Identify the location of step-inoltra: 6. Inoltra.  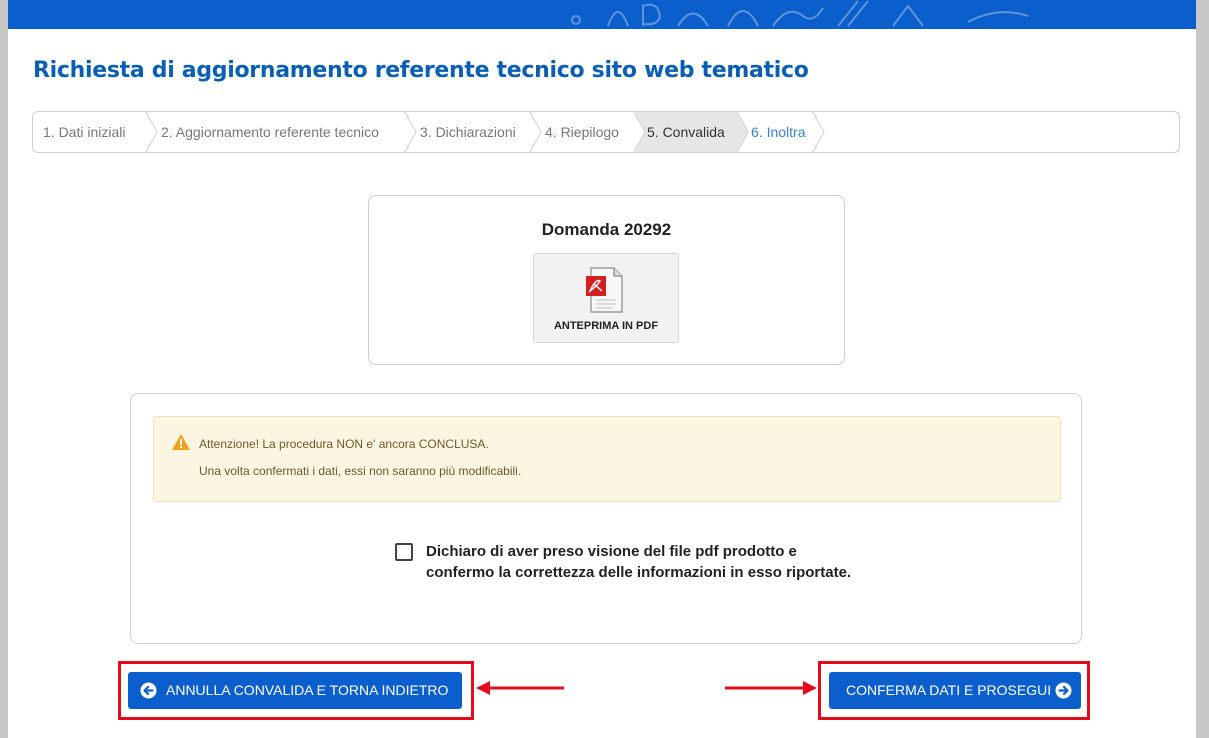
(778, 132).